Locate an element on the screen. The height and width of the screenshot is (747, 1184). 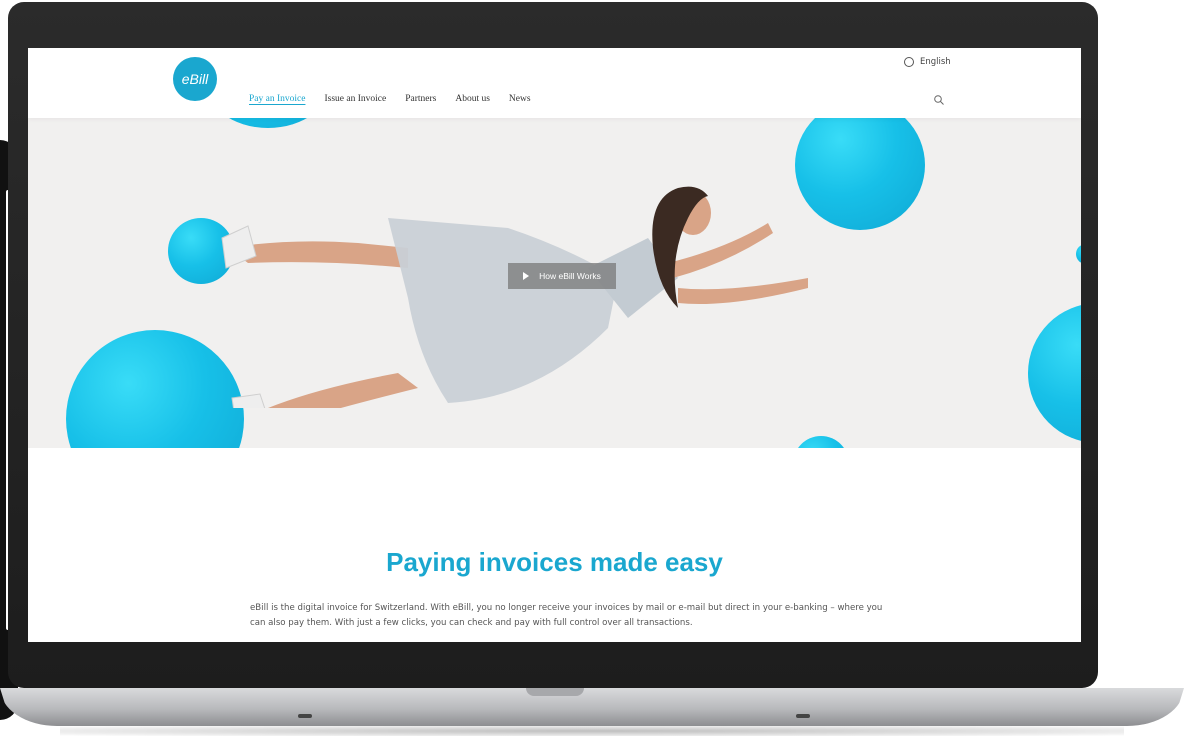
language-selector: English is located at coordinates (927, 62).